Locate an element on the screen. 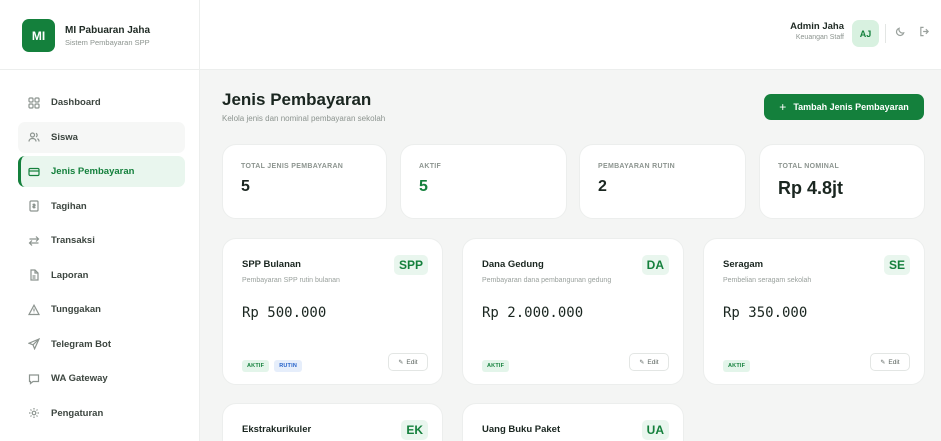  stat-card-aktif: AKTIF 5 is located at coordinates (483, 181).